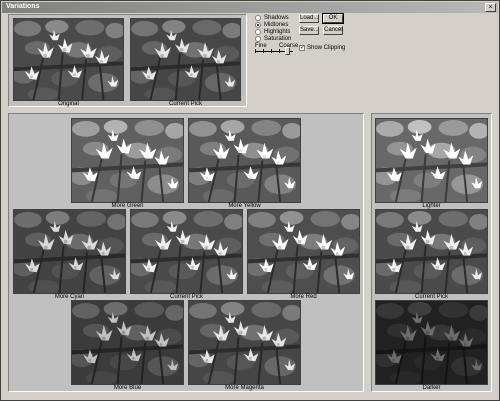  Describe the element at coordinates (68, 59) in the screenshot. I see `original-thumbnail` at that location.